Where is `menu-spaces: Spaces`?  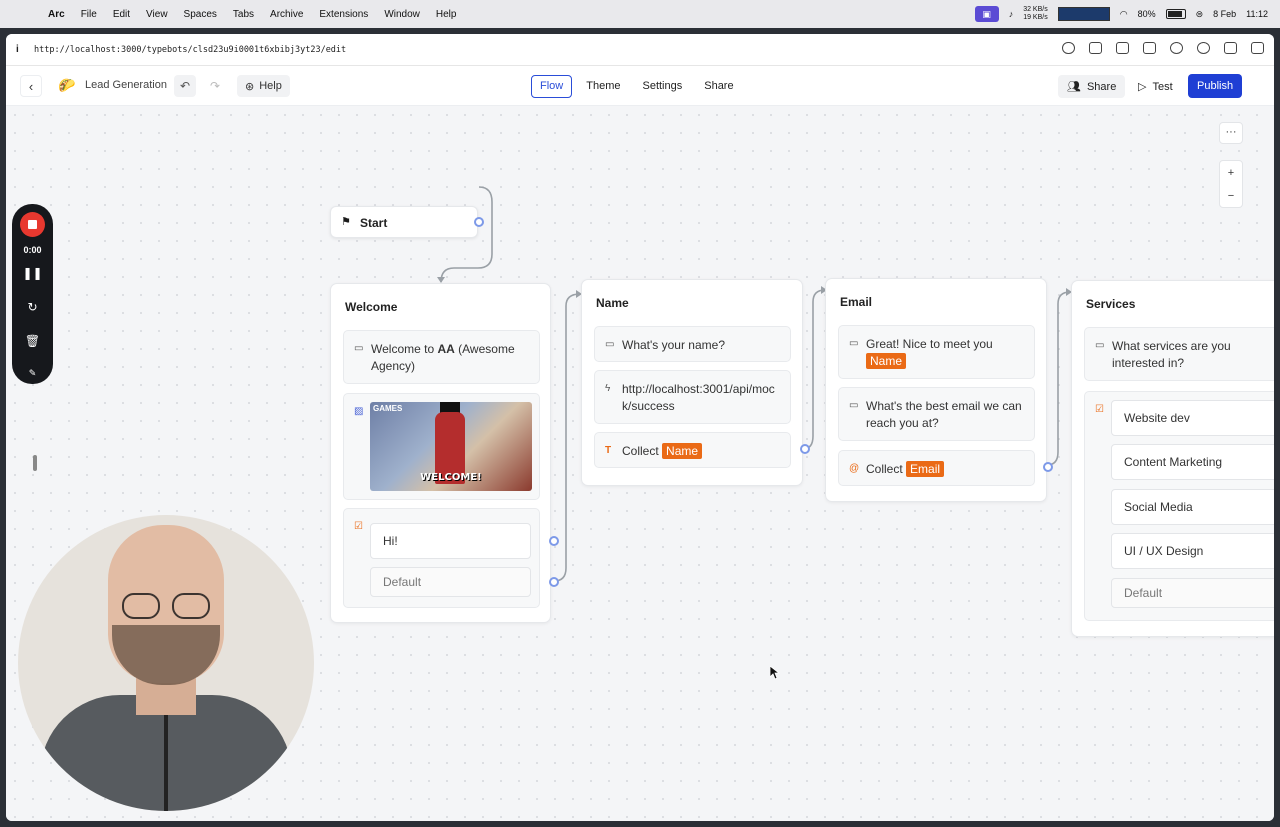 menu-spaces: Spaces is located at coordinates (200, 14).